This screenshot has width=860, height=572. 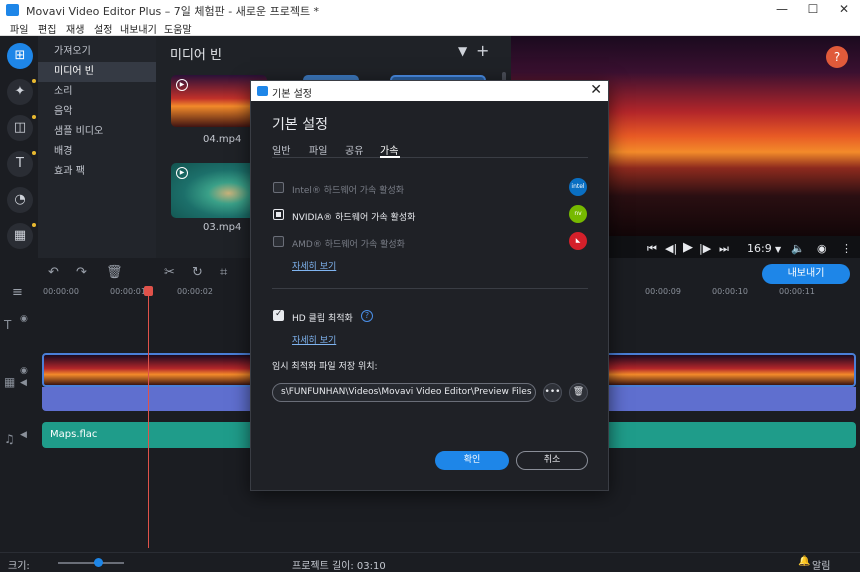 What do you see at coordinates (178, 28) in the screenshot?
I see `menu-help: 도움말` at bounding box center [178, 28].